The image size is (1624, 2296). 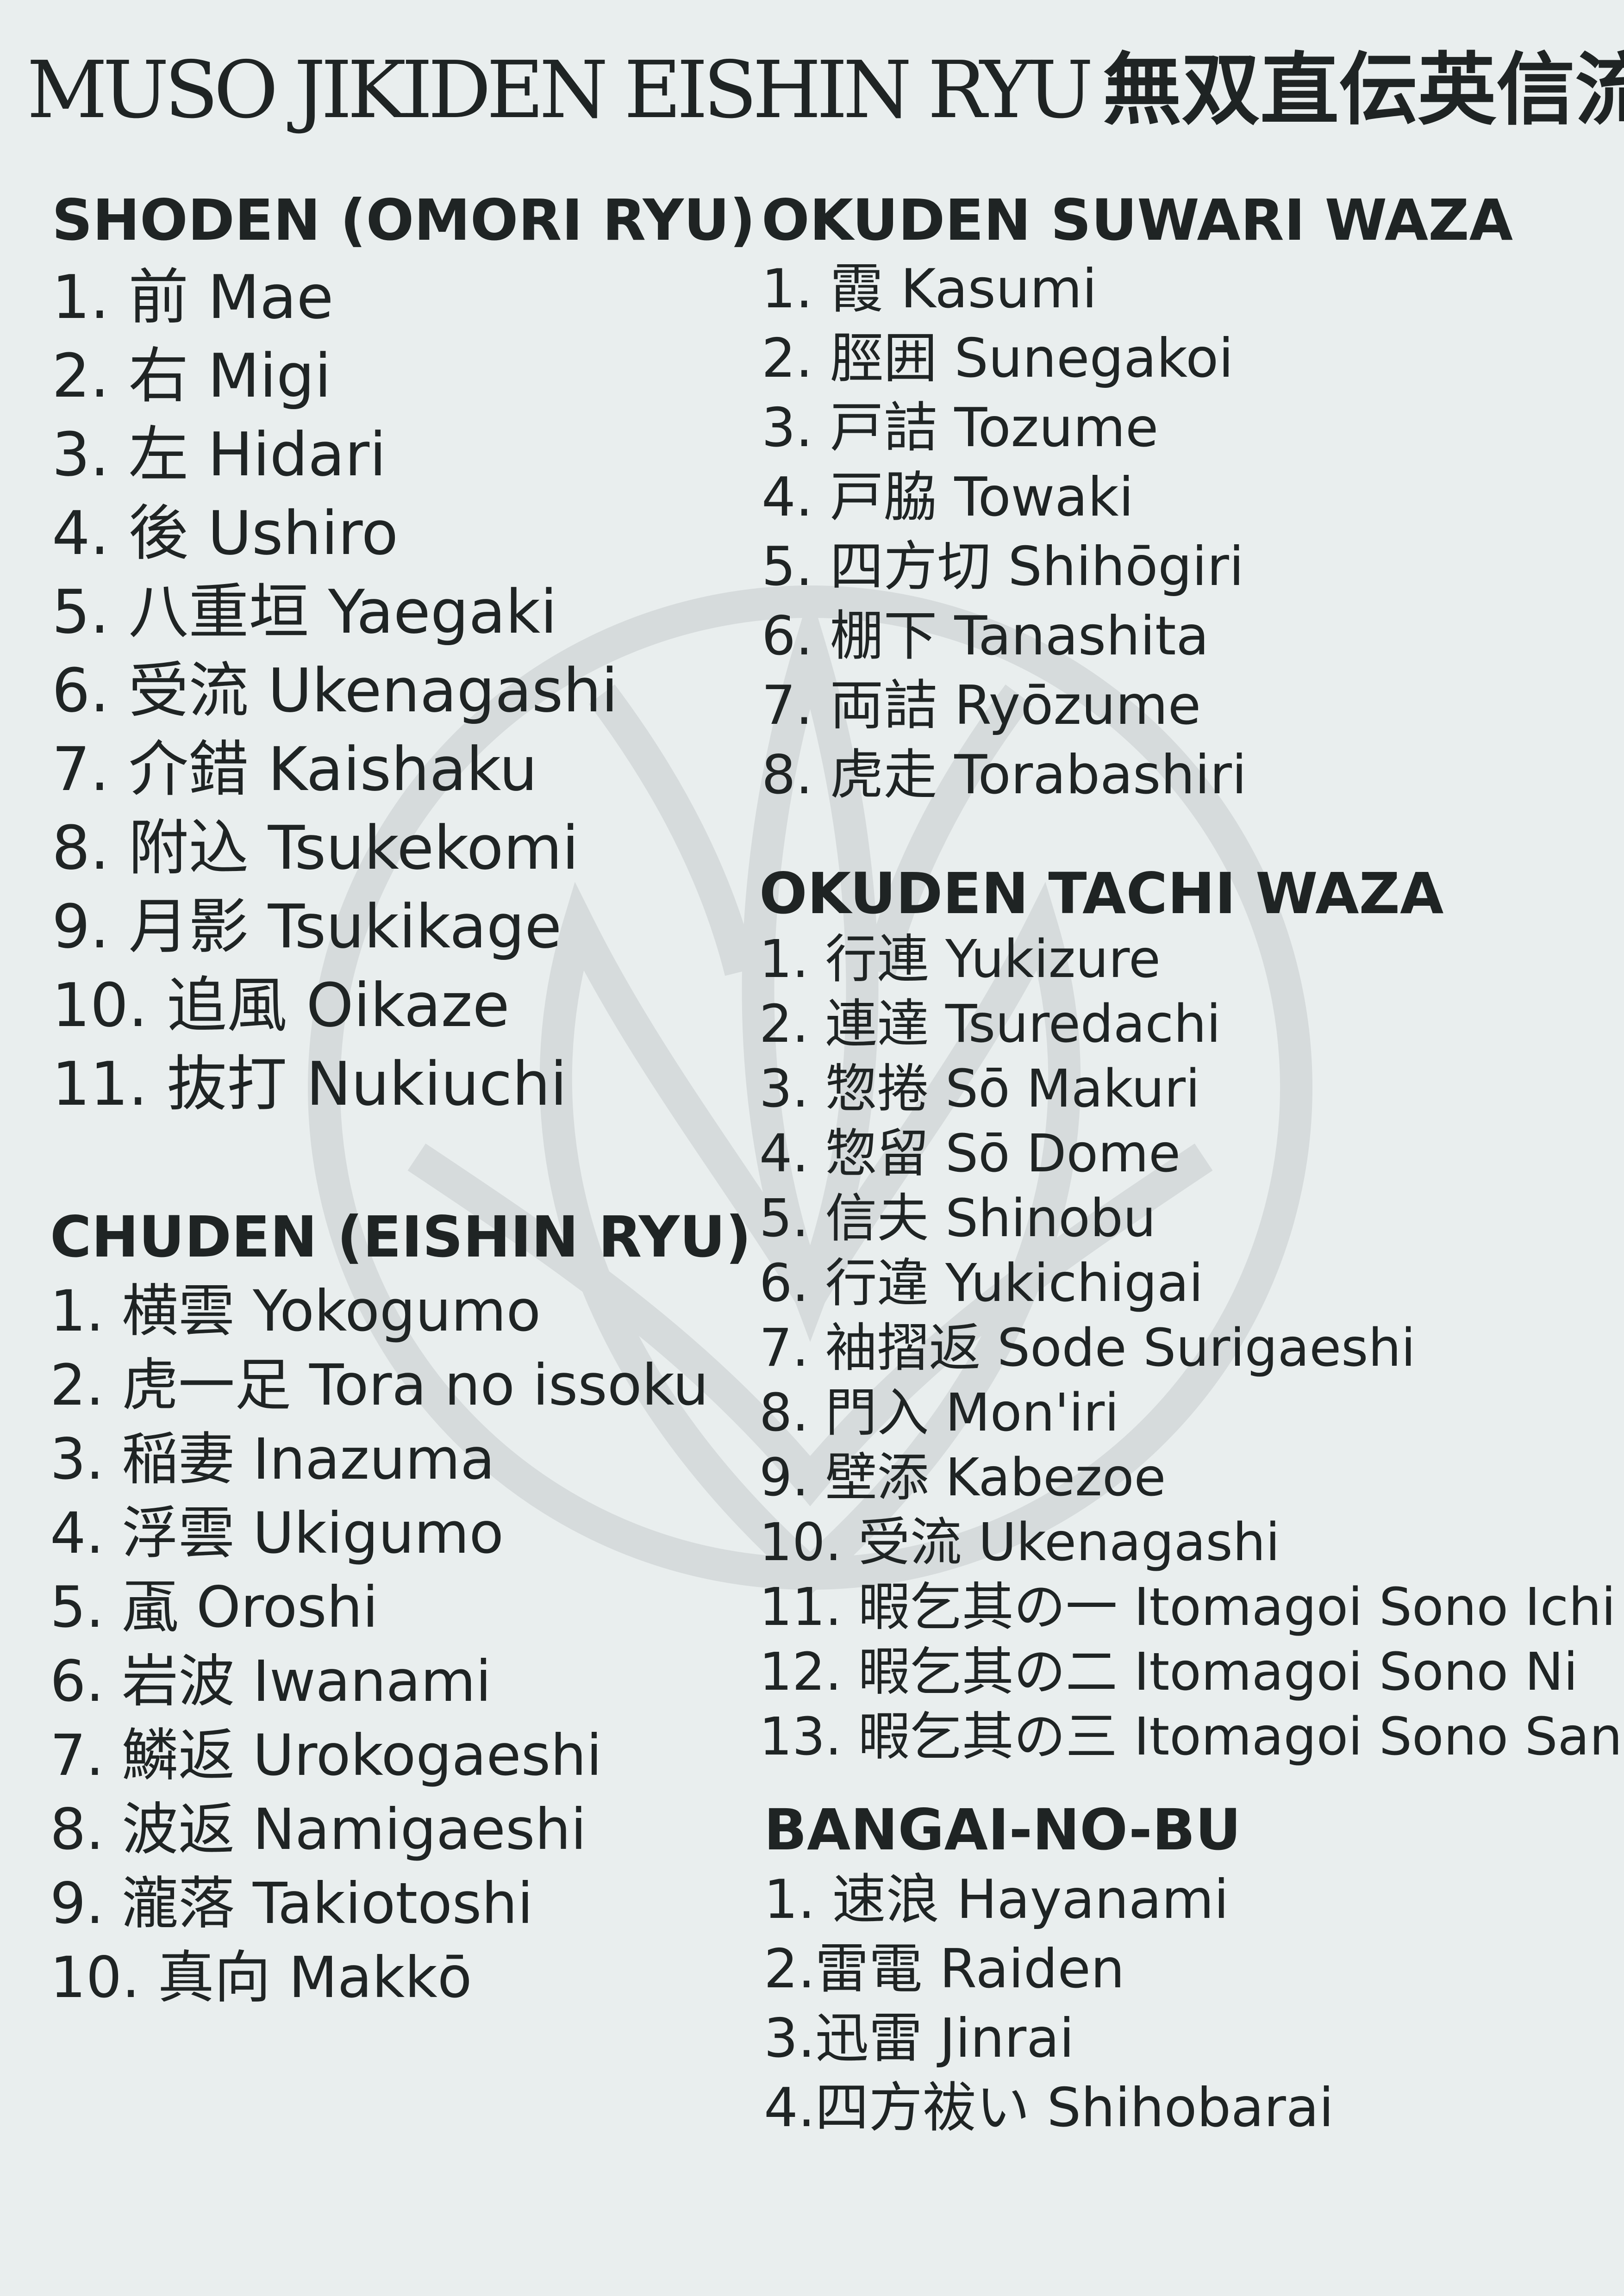 I want to click on list-item: 6. 棚下 Tanashita, so click(x=985, y=636).